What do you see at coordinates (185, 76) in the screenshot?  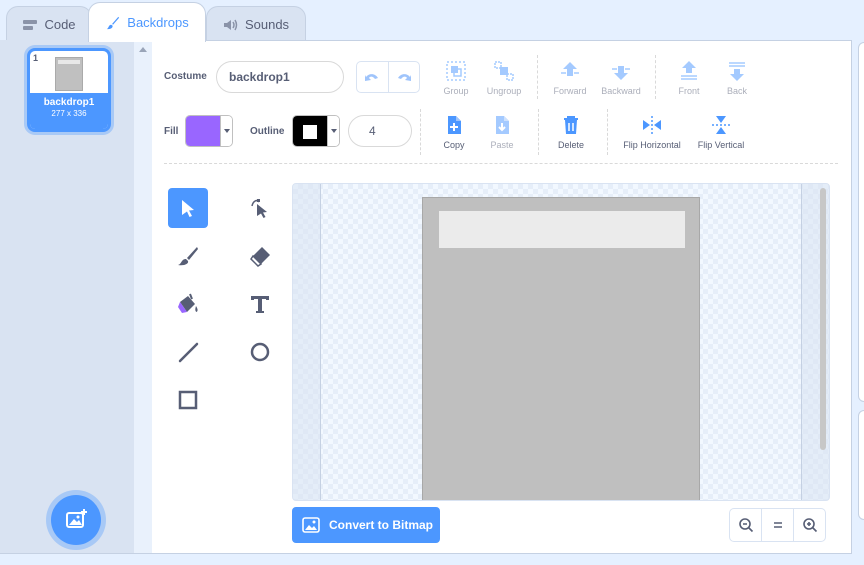 I see `costume-label: Costume` at bounding box center [185, 76].